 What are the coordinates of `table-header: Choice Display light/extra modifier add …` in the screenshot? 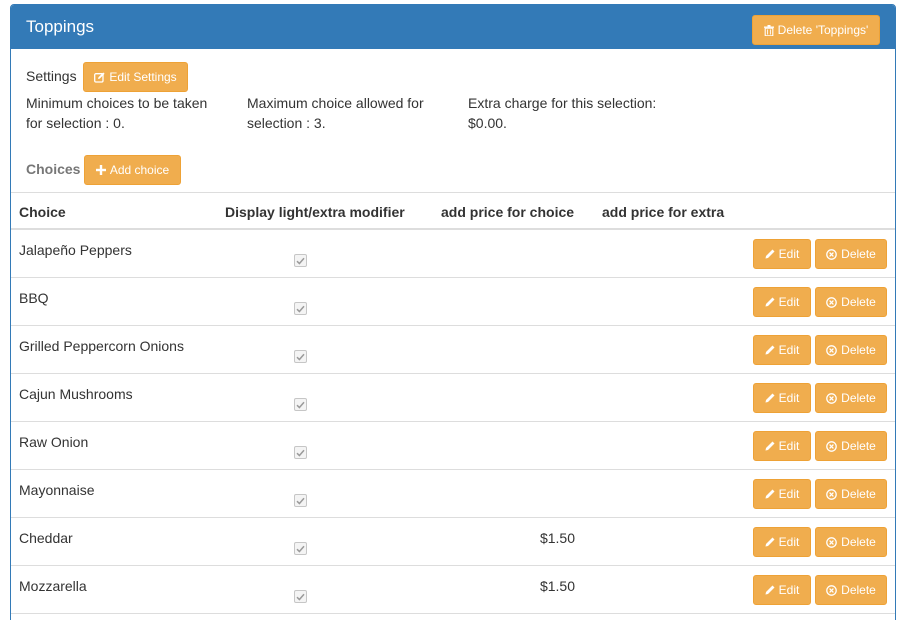 It's located at (453, 211).